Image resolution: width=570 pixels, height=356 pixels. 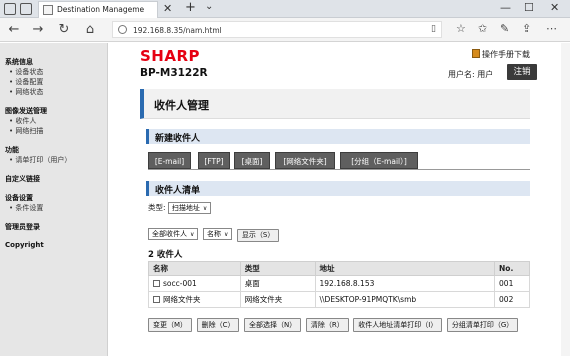 I want to click on tab-list-chevron-icon: ⌄, so click(x=209, y=6).